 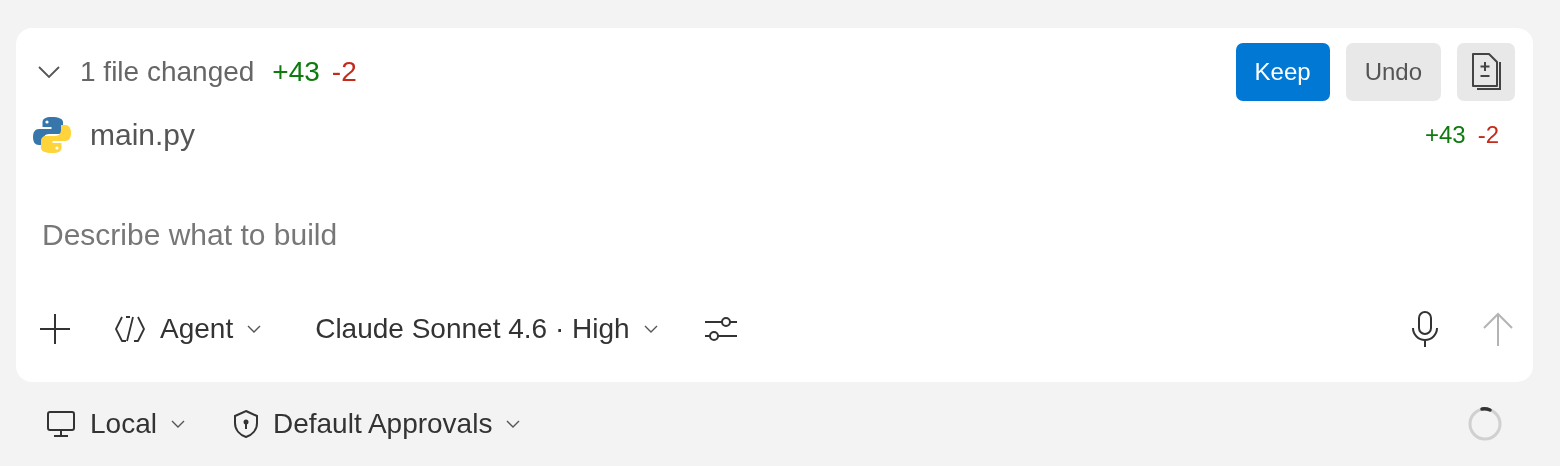 I want to click on settings-icon, so click(x=720, y=329).